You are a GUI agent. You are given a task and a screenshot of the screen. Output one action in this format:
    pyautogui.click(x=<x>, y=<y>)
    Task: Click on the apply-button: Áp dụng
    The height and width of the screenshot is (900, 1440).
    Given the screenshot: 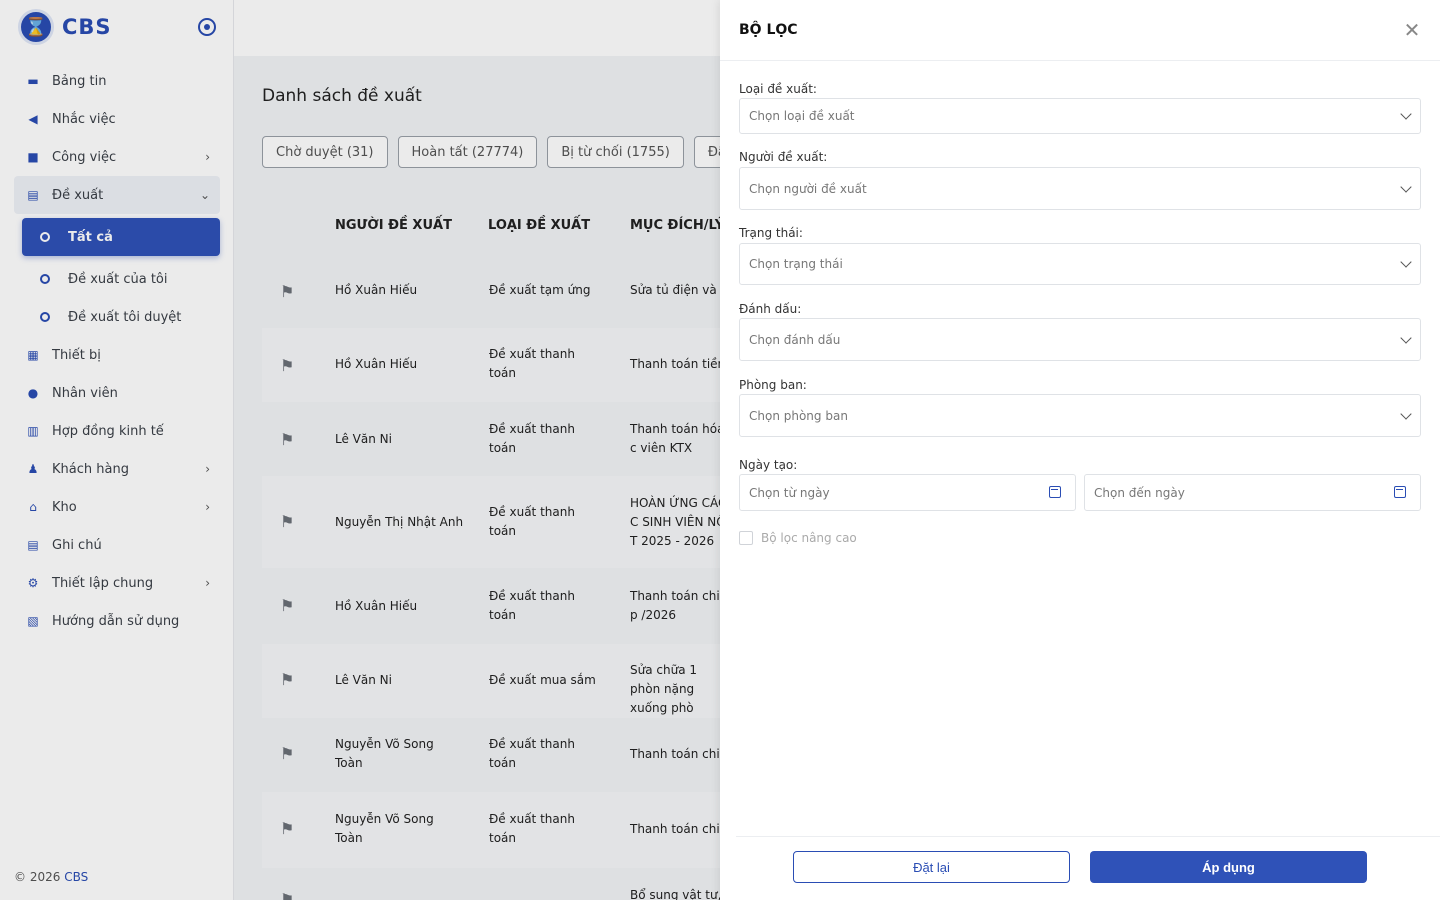 What is the action you would take?
    pyautogui.click(x=1228, y=867)
    